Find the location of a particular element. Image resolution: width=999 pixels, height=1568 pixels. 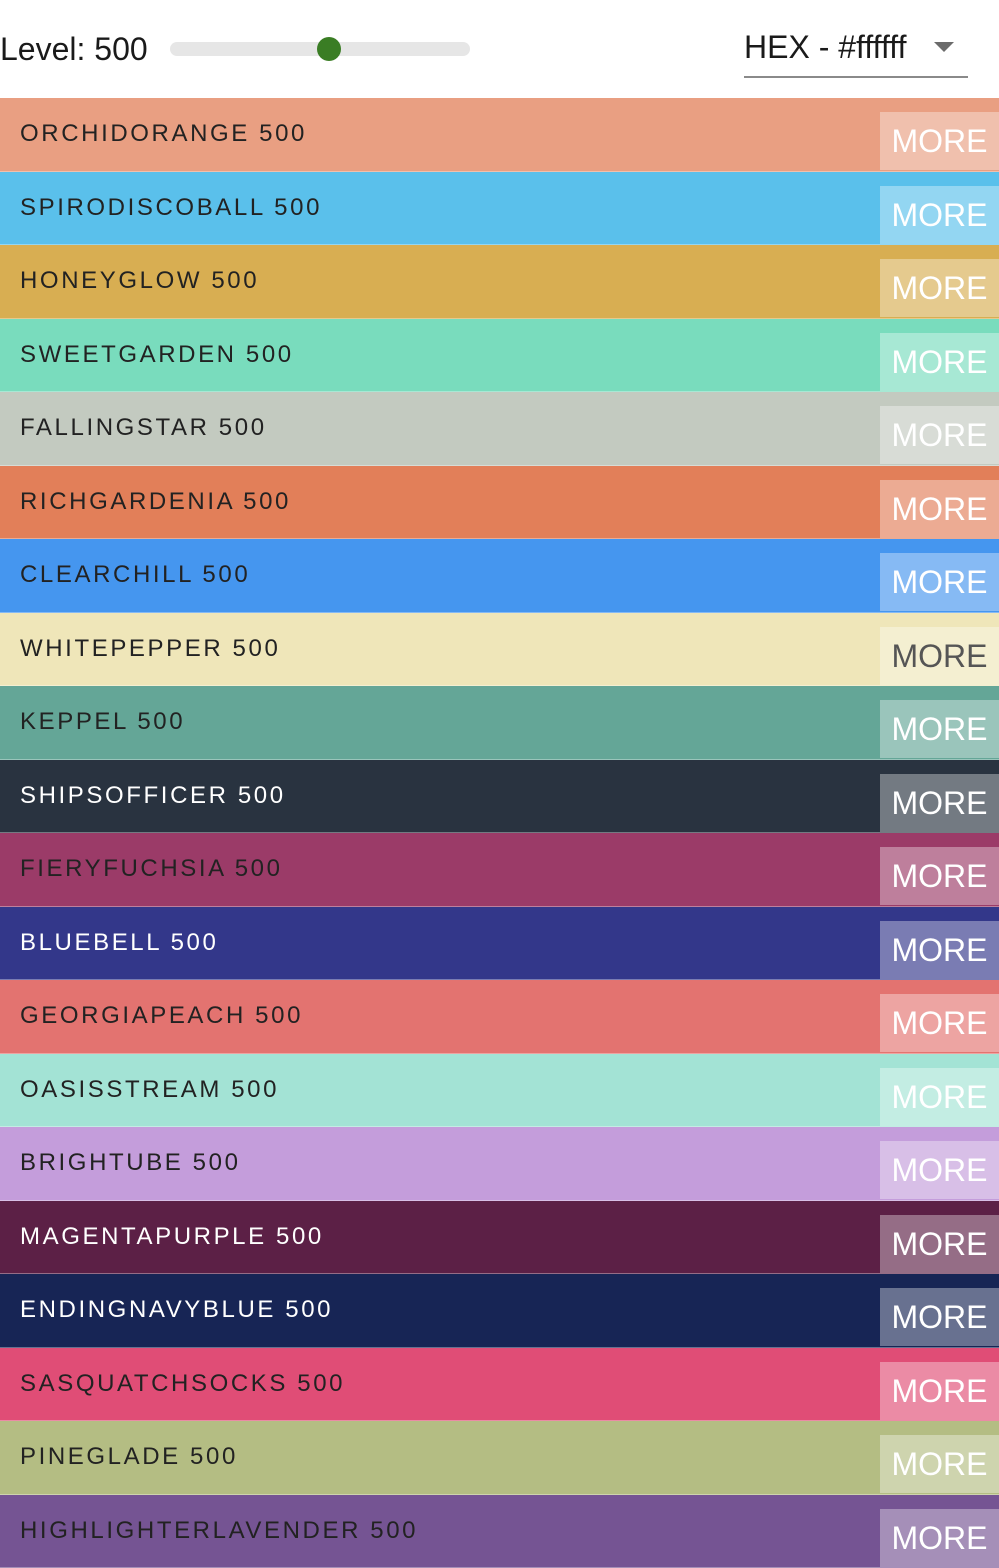

color-row: SASQUATCHSOCKS 500 MORE is located at coordinates (499, 1384).